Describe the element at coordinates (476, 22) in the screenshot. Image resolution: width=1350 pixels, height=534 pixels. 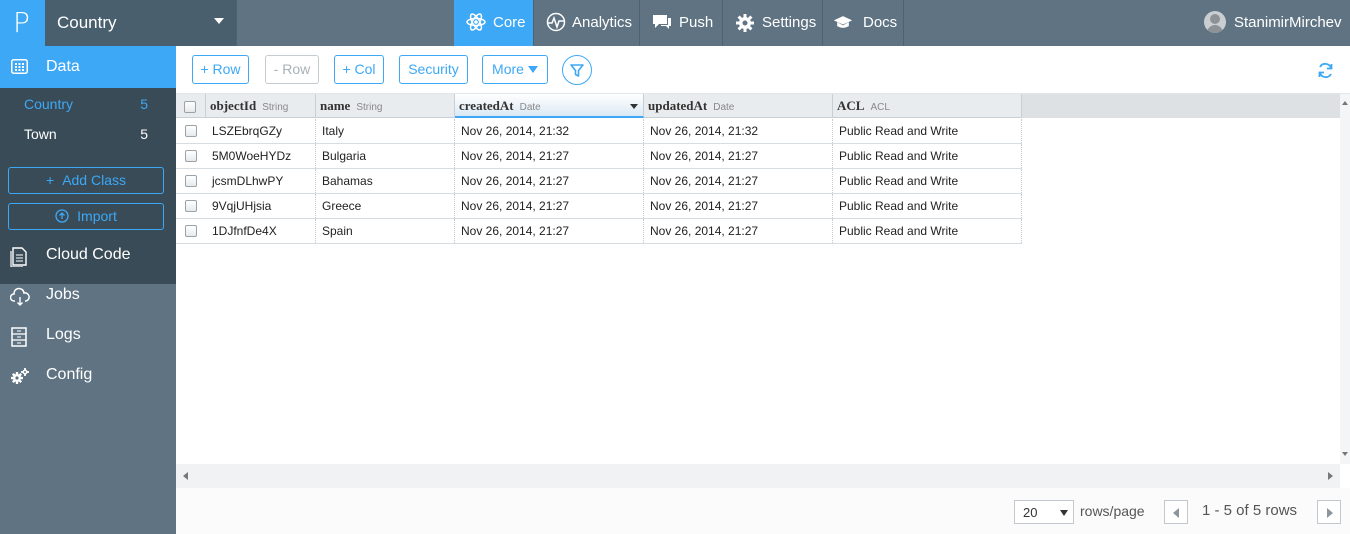
I see `atom-icon` at that location.